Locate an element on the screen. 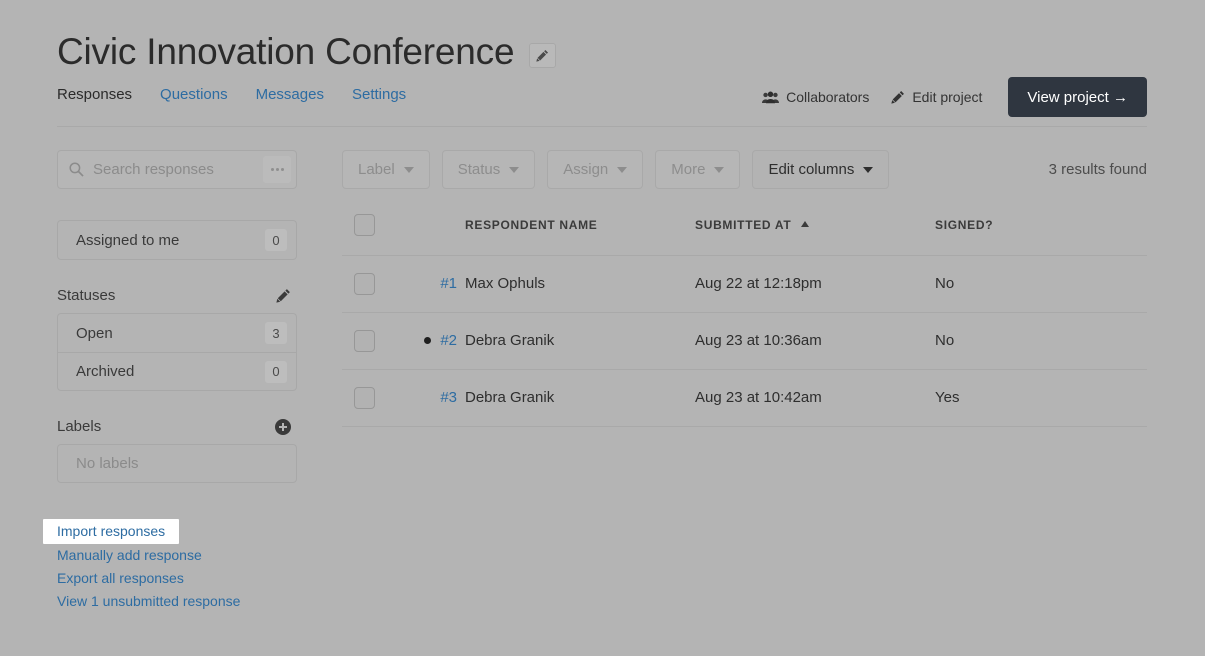  sidebar-item-status-archived: Archived 0 is located at coordinates (177, 371).